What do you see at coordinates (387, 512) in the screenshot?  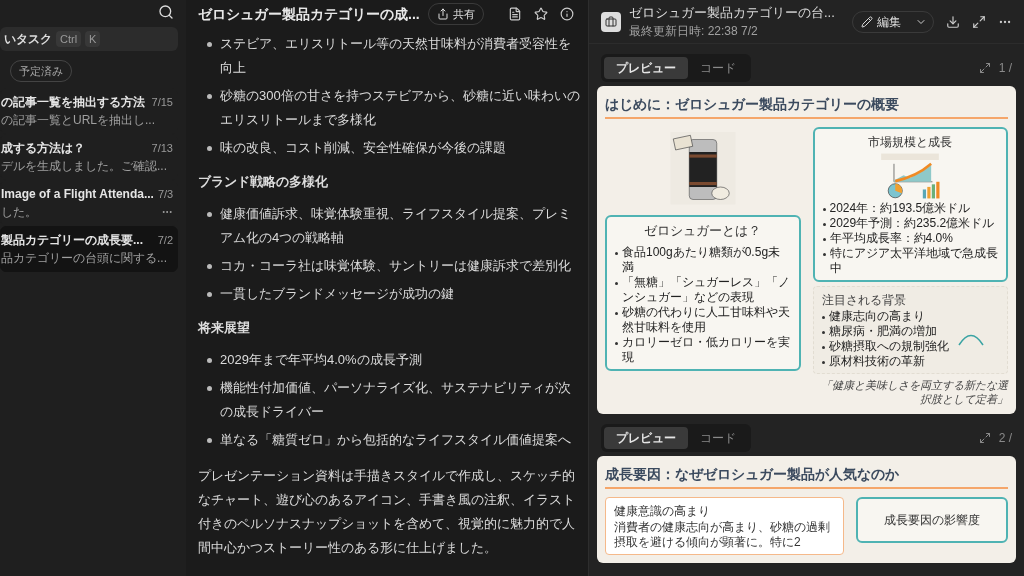 I see `summary-paragraph: プレゼンテーション資料は手描きスタイルで作成し、スケッチ的なチャート、遊び心のあるアイコン、手書き風の注釈、イラスト付きのペルソナスナップショットを含めて、視覚的に魅力的で人間中心かつストーリー性のある形に仕上げました。` at bounding box center [387, 512].